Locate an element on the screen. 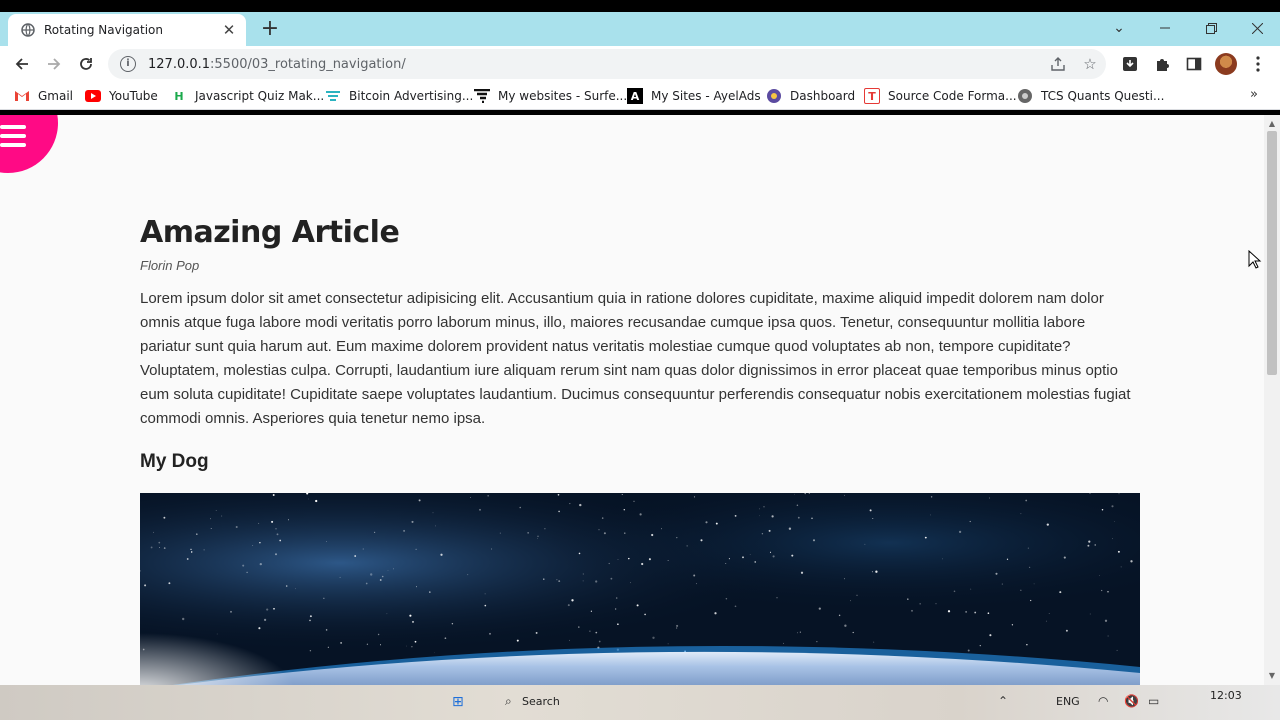 This screenshot has height=720, width=1280. windows-start-icon: ⊞ is located at coordinates (458, 702).